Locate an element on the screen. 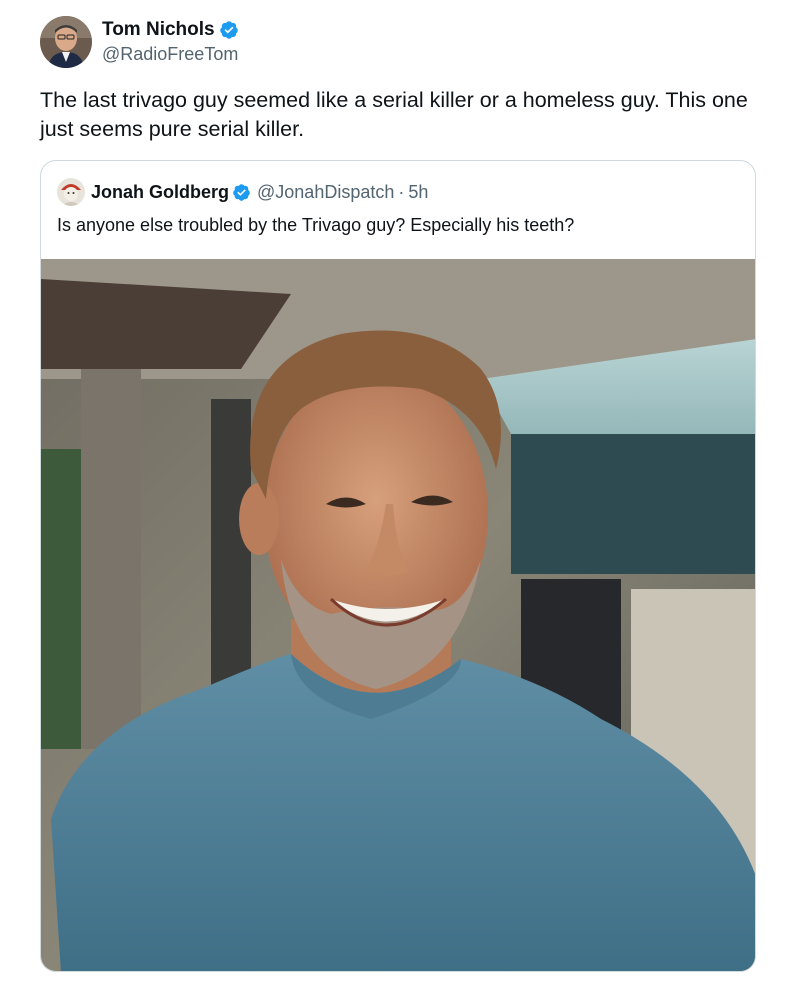 This screenshot has width=800, height=1000. quoted-author-handle: @JonahDispatch is located at coordinates (325, 192).